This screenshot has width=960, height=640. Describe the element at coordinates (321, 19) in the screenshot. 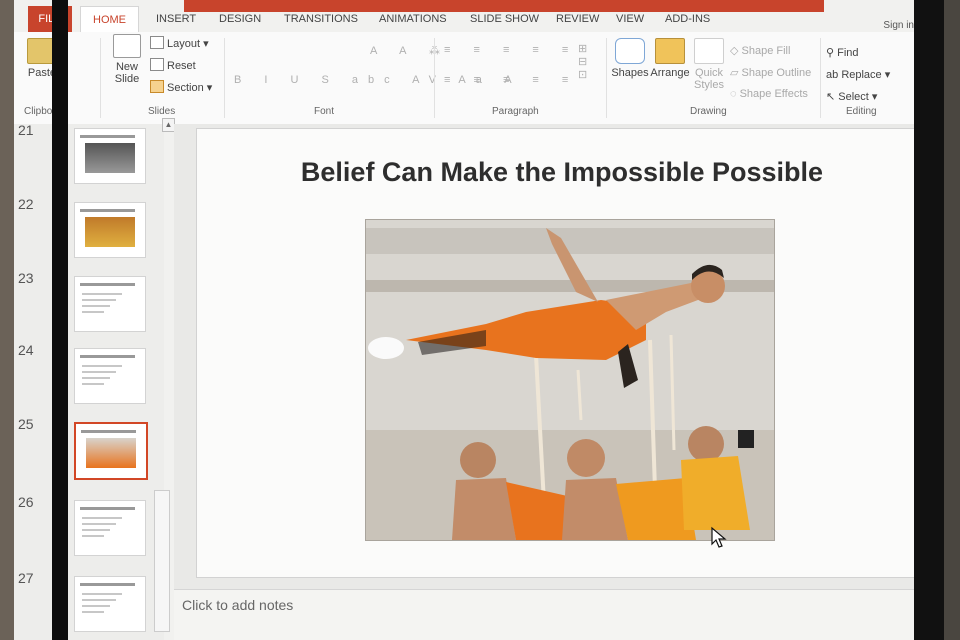

I see `tab-transitions: TRANSITIONS` at that location.